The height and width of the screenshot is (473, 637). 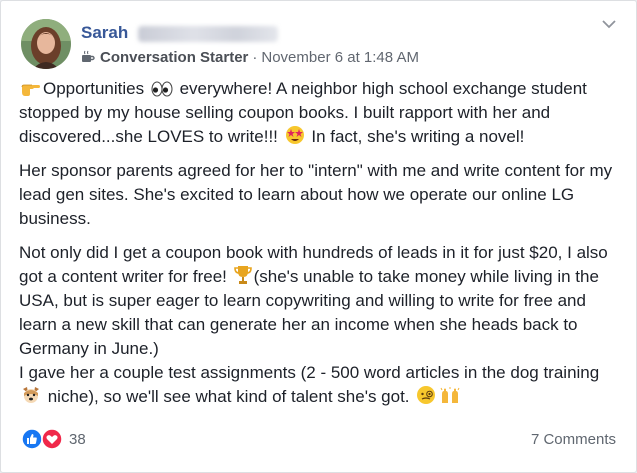 What do you see at coordinates (30, 90) in the screenshot?
I see `pointing-hand-icon` at bounding box center [30, 90].